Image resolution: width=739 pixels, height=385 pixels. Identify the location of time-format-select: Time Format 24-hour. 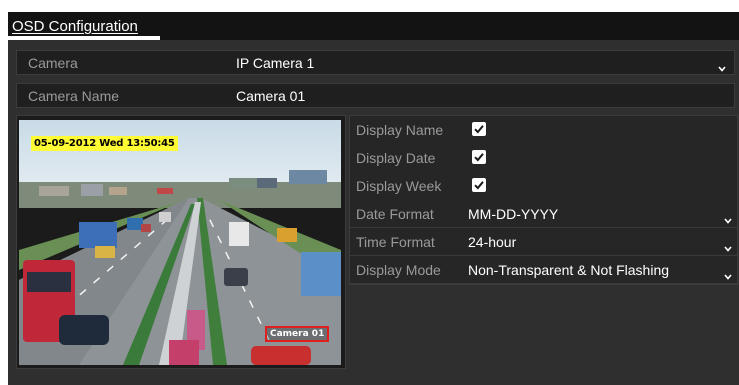
(543, 242).